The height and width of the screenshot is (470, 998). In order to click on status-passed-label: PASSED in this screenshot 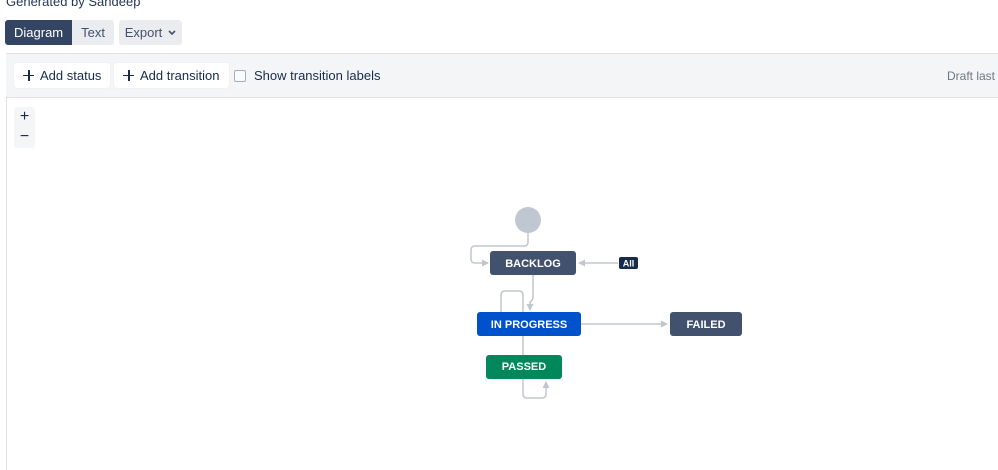, I will do `click(524, 367)`.